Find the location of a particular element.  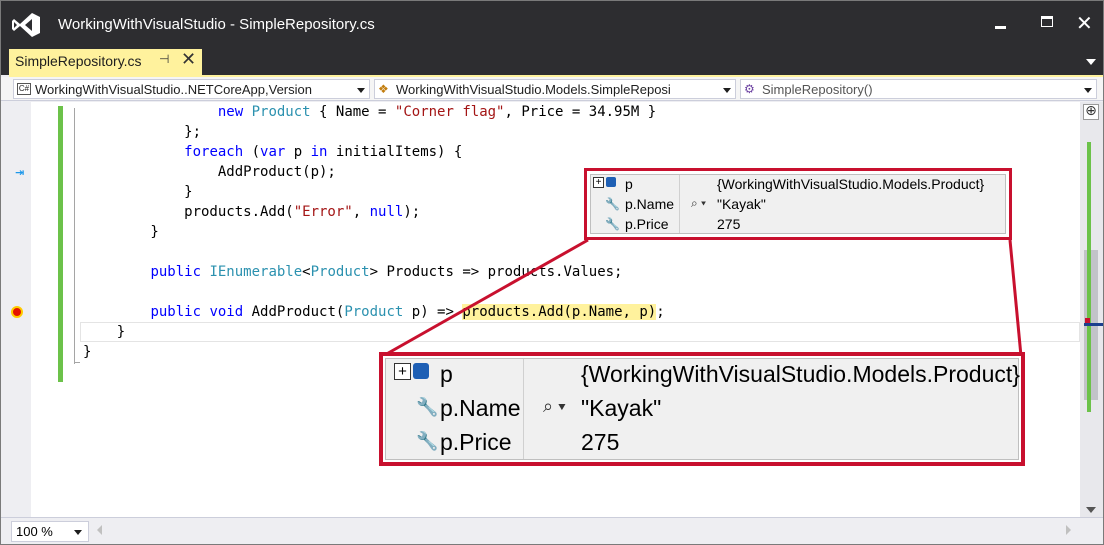

datatip-row-price: 🔧 p.Price 275 is located at coordinates (798, 225).